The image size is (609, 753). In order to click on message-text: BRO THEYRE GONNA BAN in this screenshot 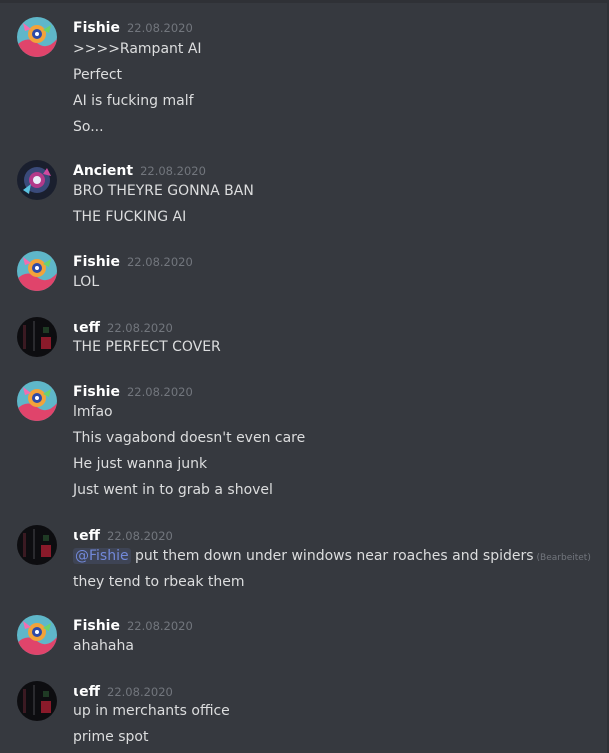, I will do `click(163, 191)`.